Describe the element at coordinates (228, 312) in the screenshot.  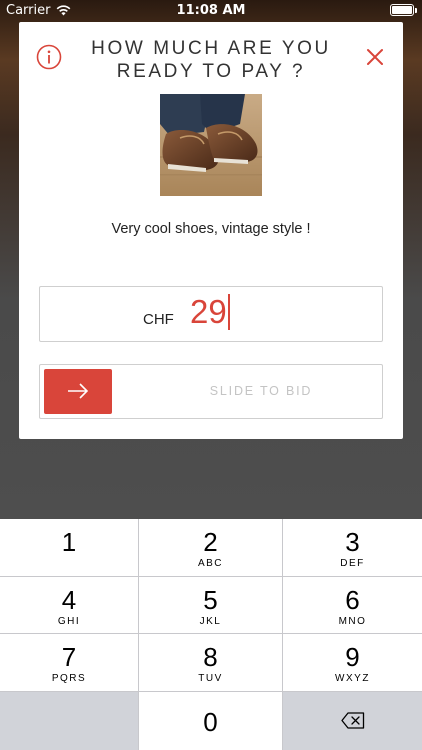
I see `text-caret` at that location.